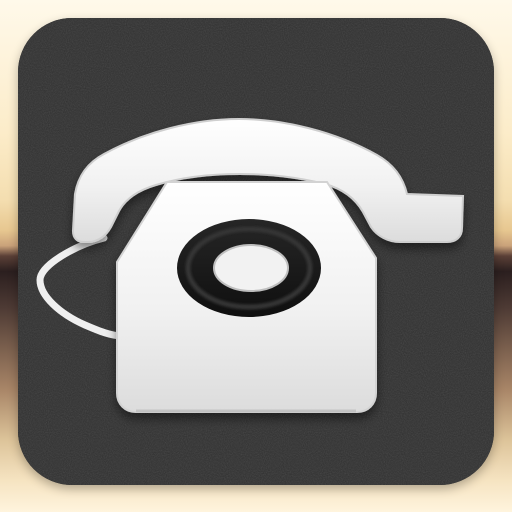  Describe the element at coordinates (251, 268) in the screenshot. I see `dial-center` at that location.